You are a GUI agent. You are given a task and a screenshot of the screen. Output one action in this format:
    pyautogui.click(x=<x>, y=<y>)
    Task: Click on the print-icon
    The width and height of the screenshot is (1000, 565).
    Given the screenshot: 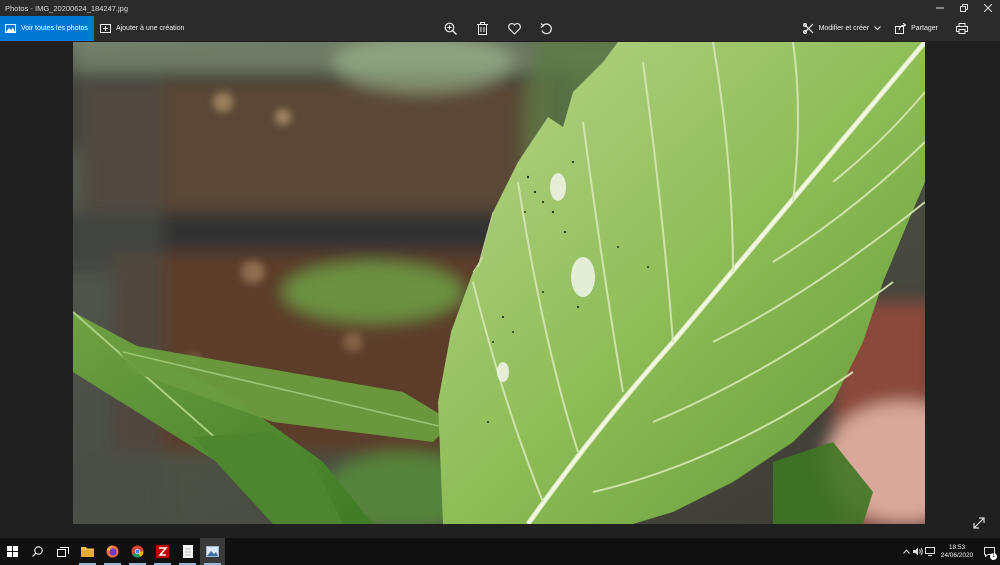 What is the action you would take?
    pyautogui.click(x=962, y=29)
    